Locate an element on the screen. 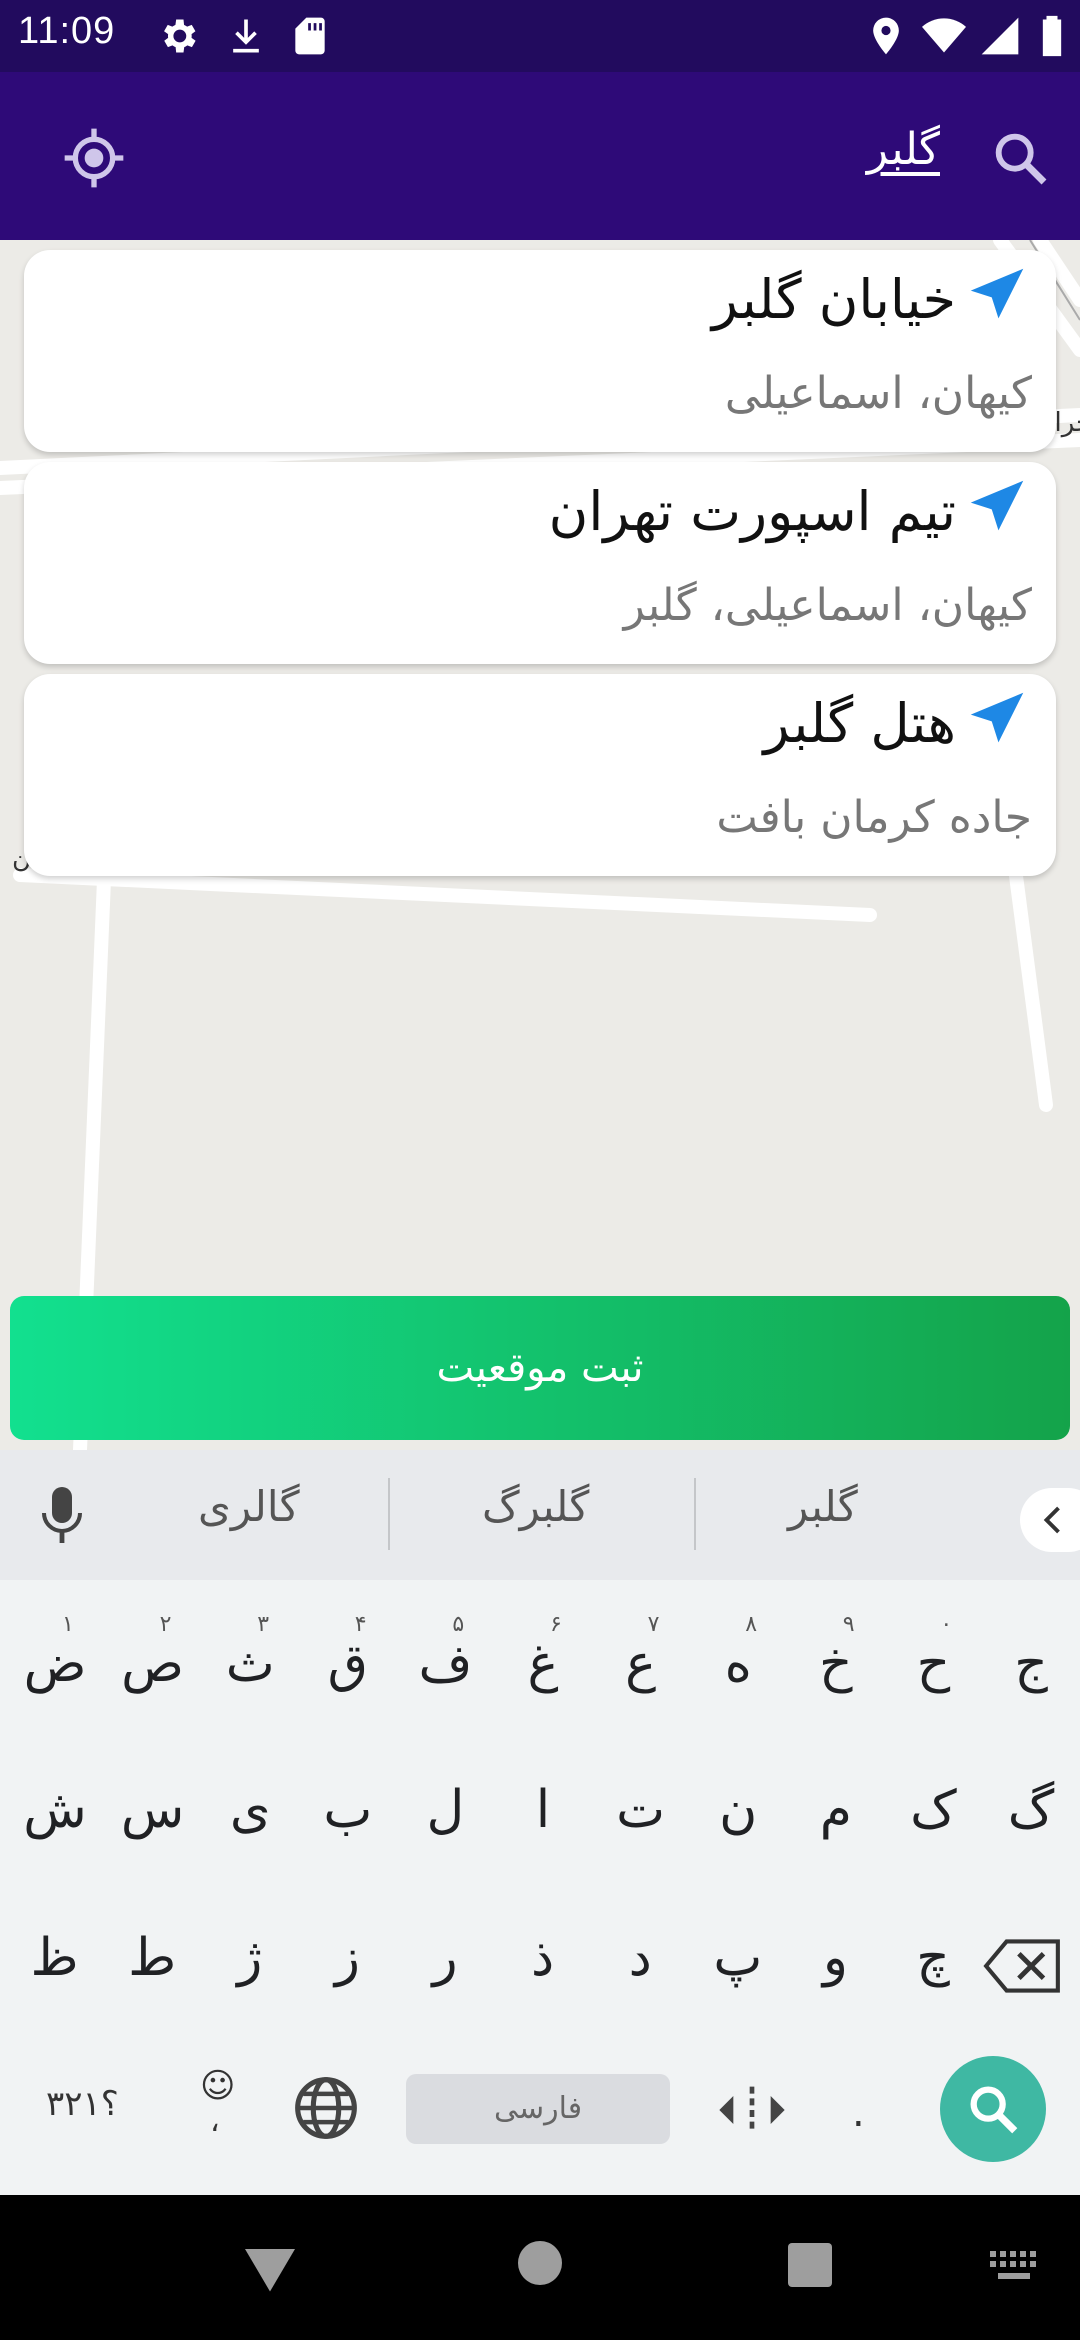  key: ن is located at coordinates (738, 1810).